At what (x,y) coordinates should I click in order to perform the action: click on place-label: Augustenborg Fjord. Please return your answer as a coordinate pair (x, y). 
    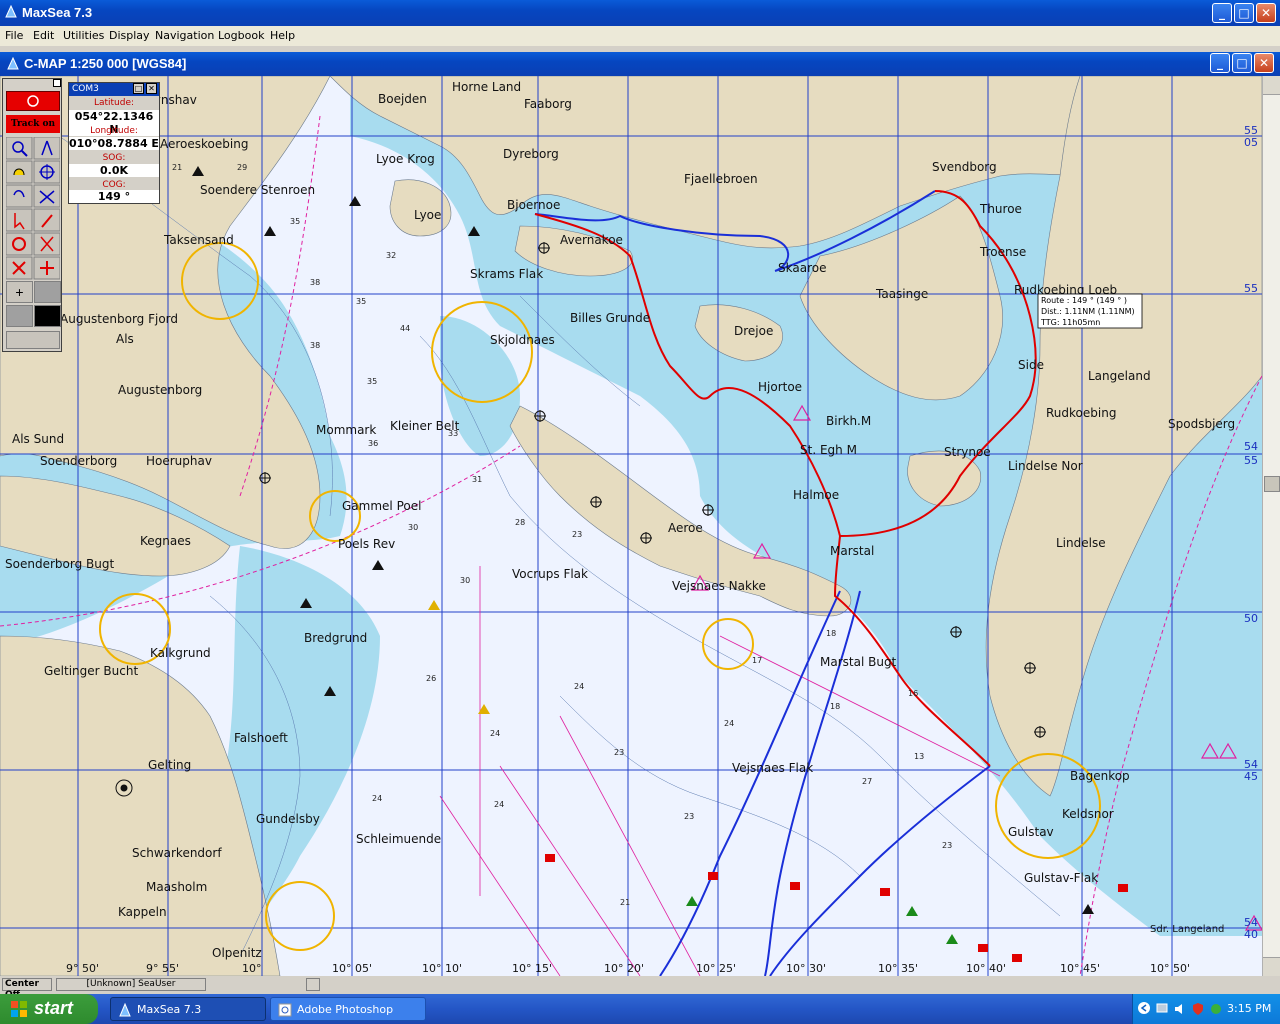
    Looking at the image, I should click on (119, 319).